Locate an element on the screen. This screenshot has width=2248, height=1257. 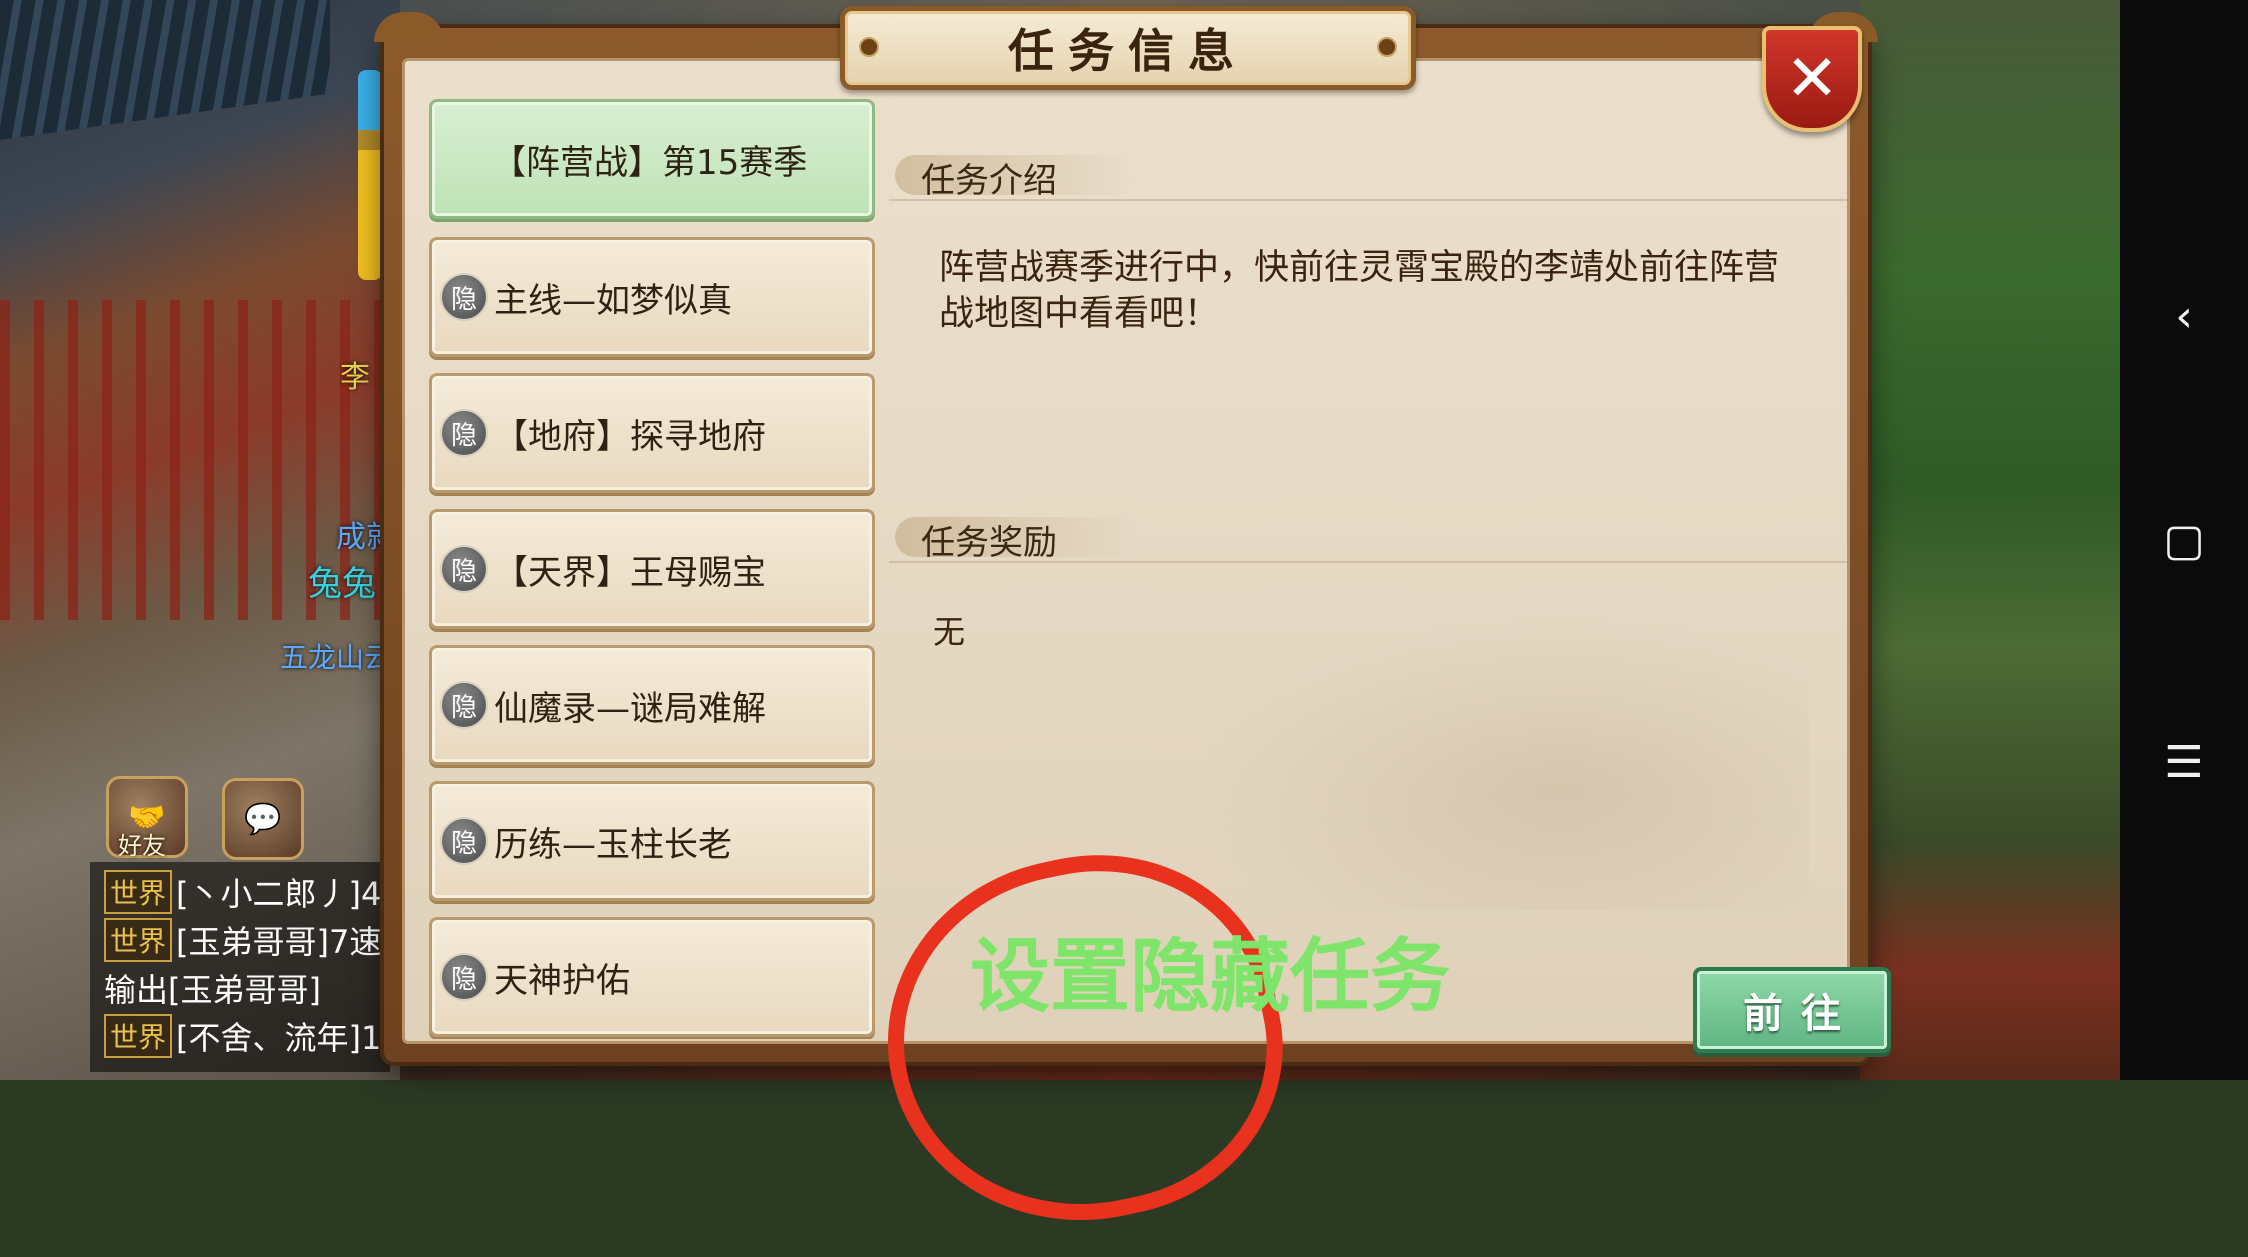
go-button: 前往 is located at coordinates (1792, 1010).